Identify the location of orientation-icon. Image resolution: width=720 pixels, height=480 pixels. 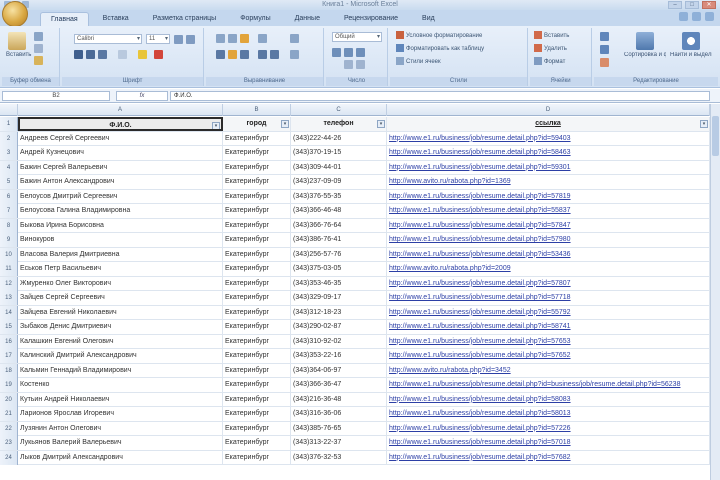
(262, 38).